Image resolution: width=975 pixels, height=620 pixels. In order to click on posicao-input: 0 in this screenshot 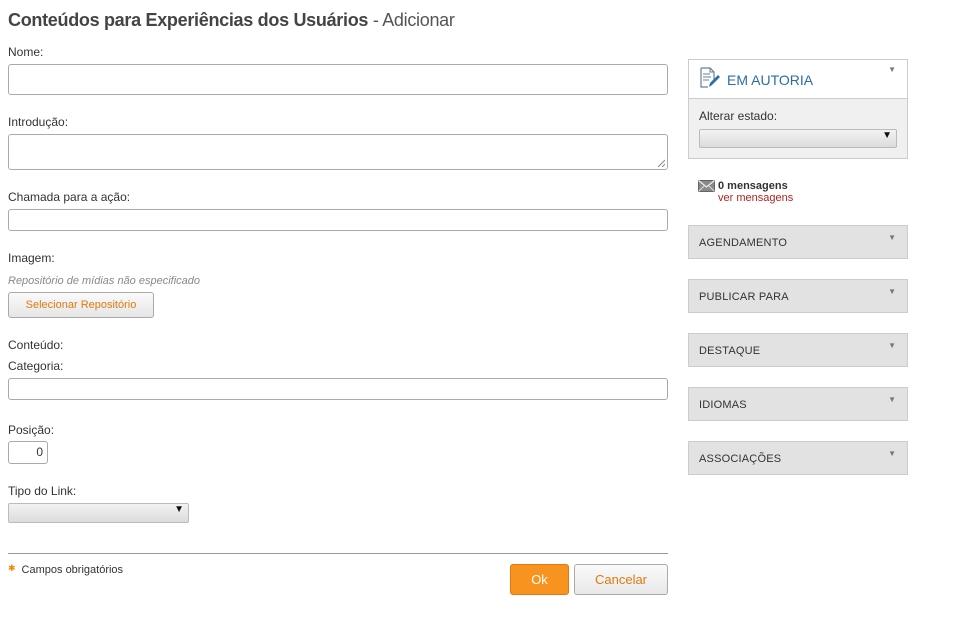, I will do `click(28, 452)`.